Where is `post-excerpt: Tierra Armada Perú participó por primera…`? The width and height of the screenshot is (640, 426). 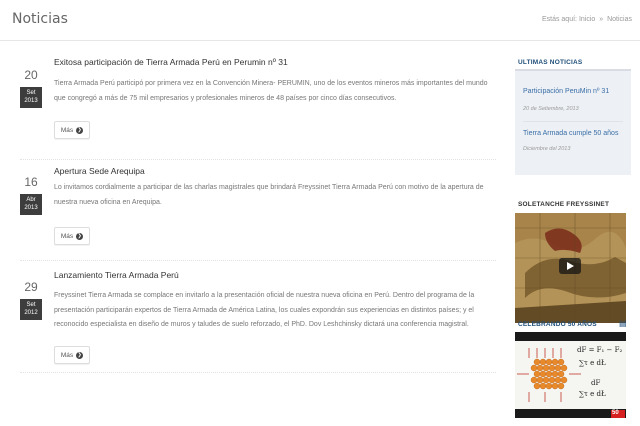 post-excerpt: Tierra Armada Perú participó por primera… is located at coordinates (271, 91).